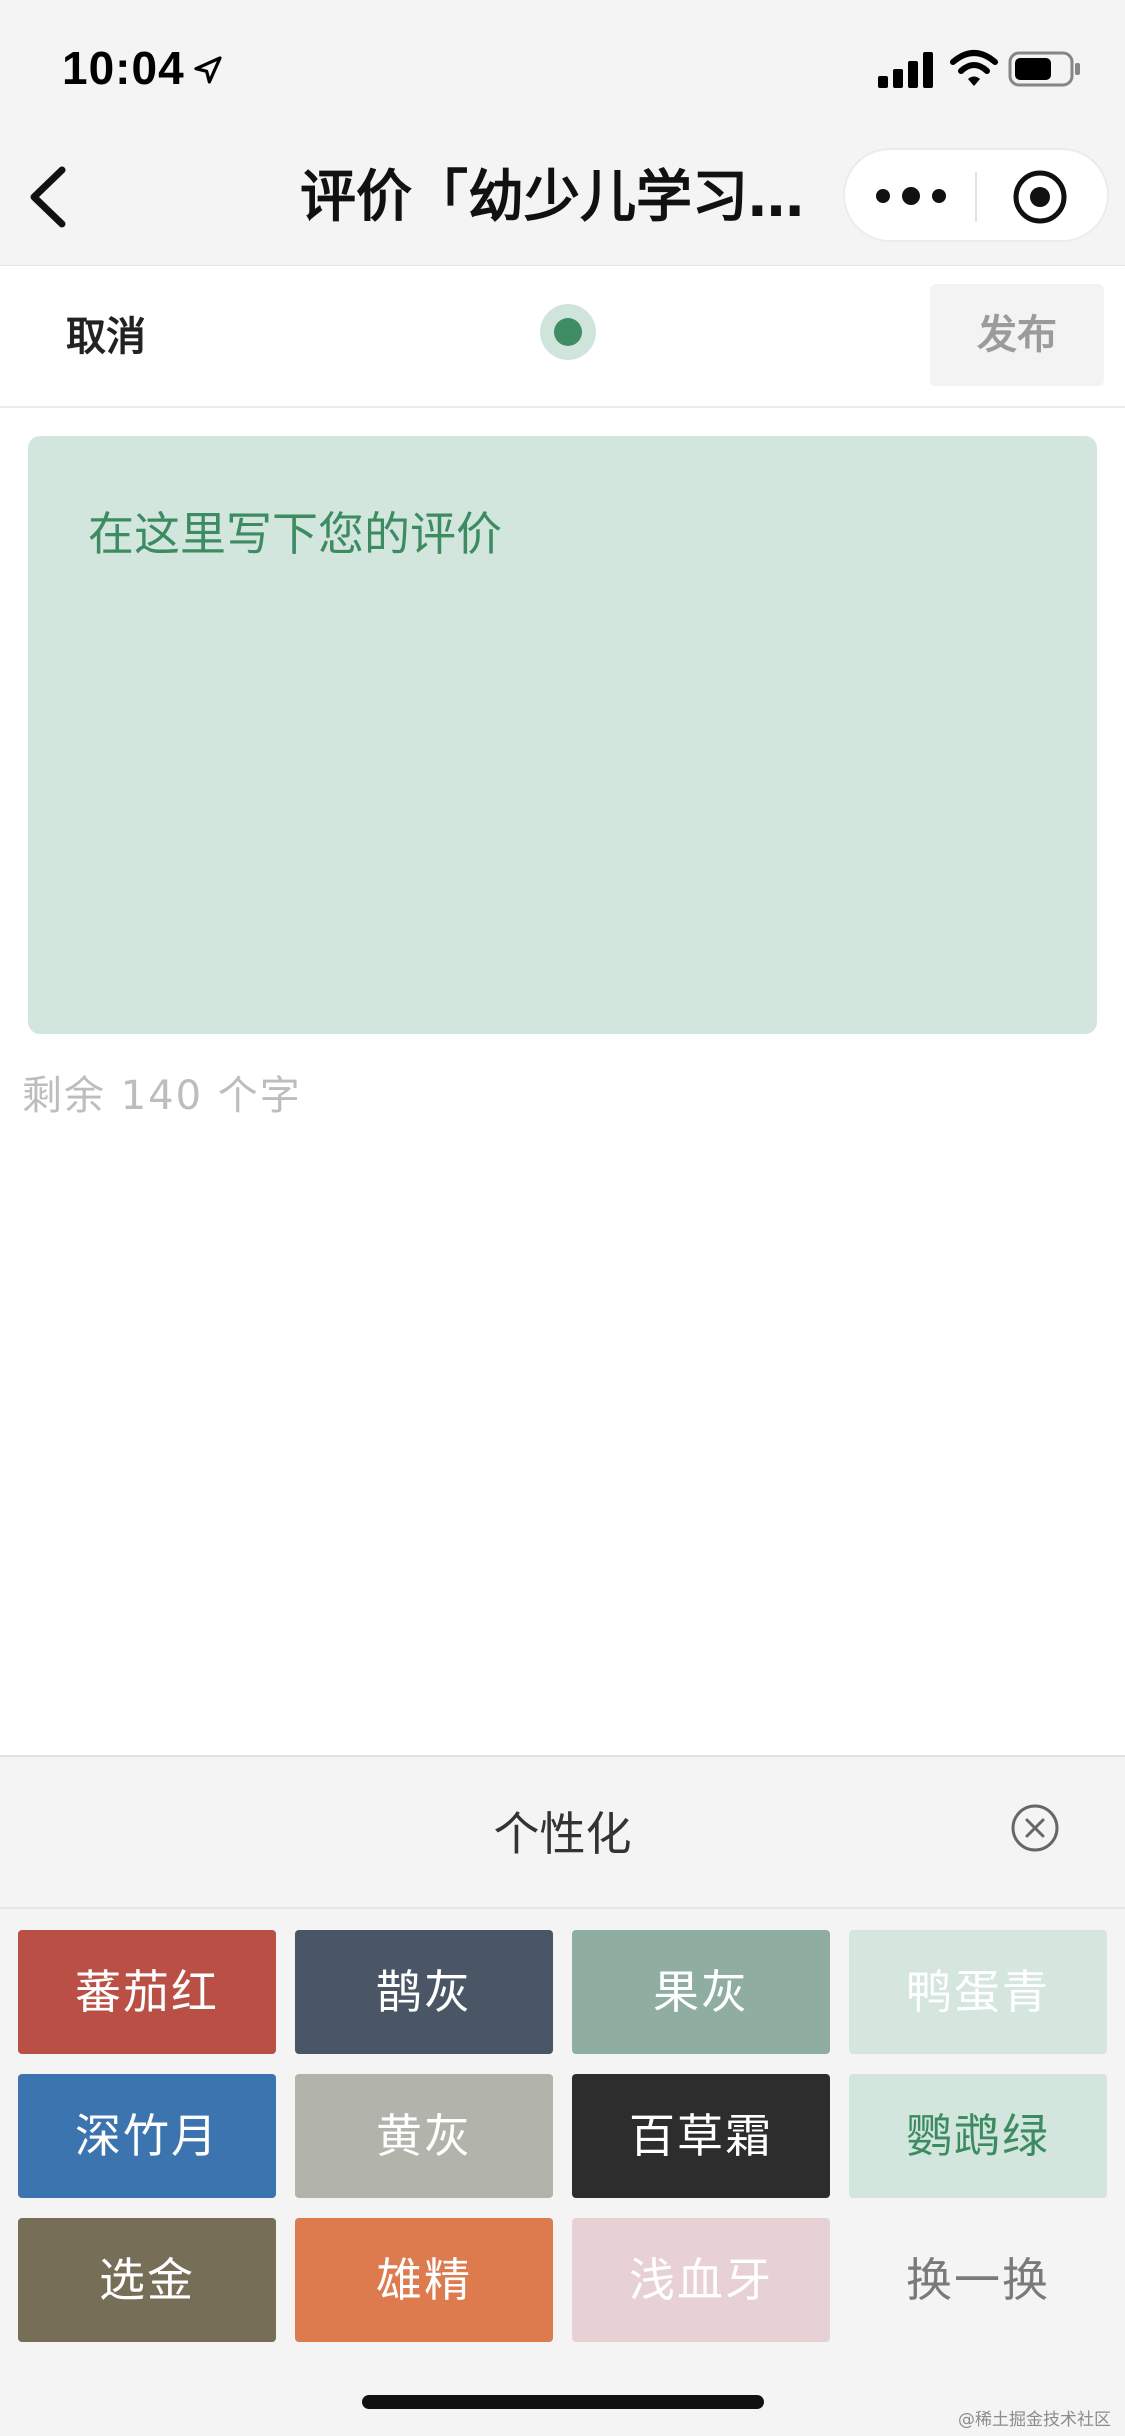 This screenshot has width=1125, height=2436. I want to click on swatch-xiongjing: 雄精, so click(424, 2280).